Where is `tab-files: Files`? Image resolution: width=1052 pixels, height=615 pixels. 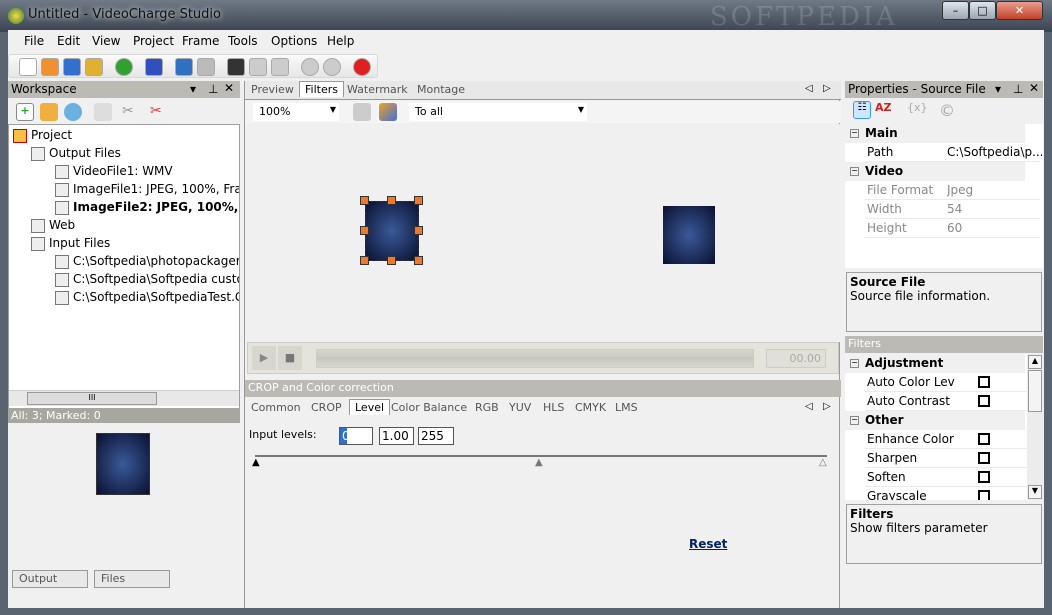 tab-files: Files is located at coordinates (132, 579).